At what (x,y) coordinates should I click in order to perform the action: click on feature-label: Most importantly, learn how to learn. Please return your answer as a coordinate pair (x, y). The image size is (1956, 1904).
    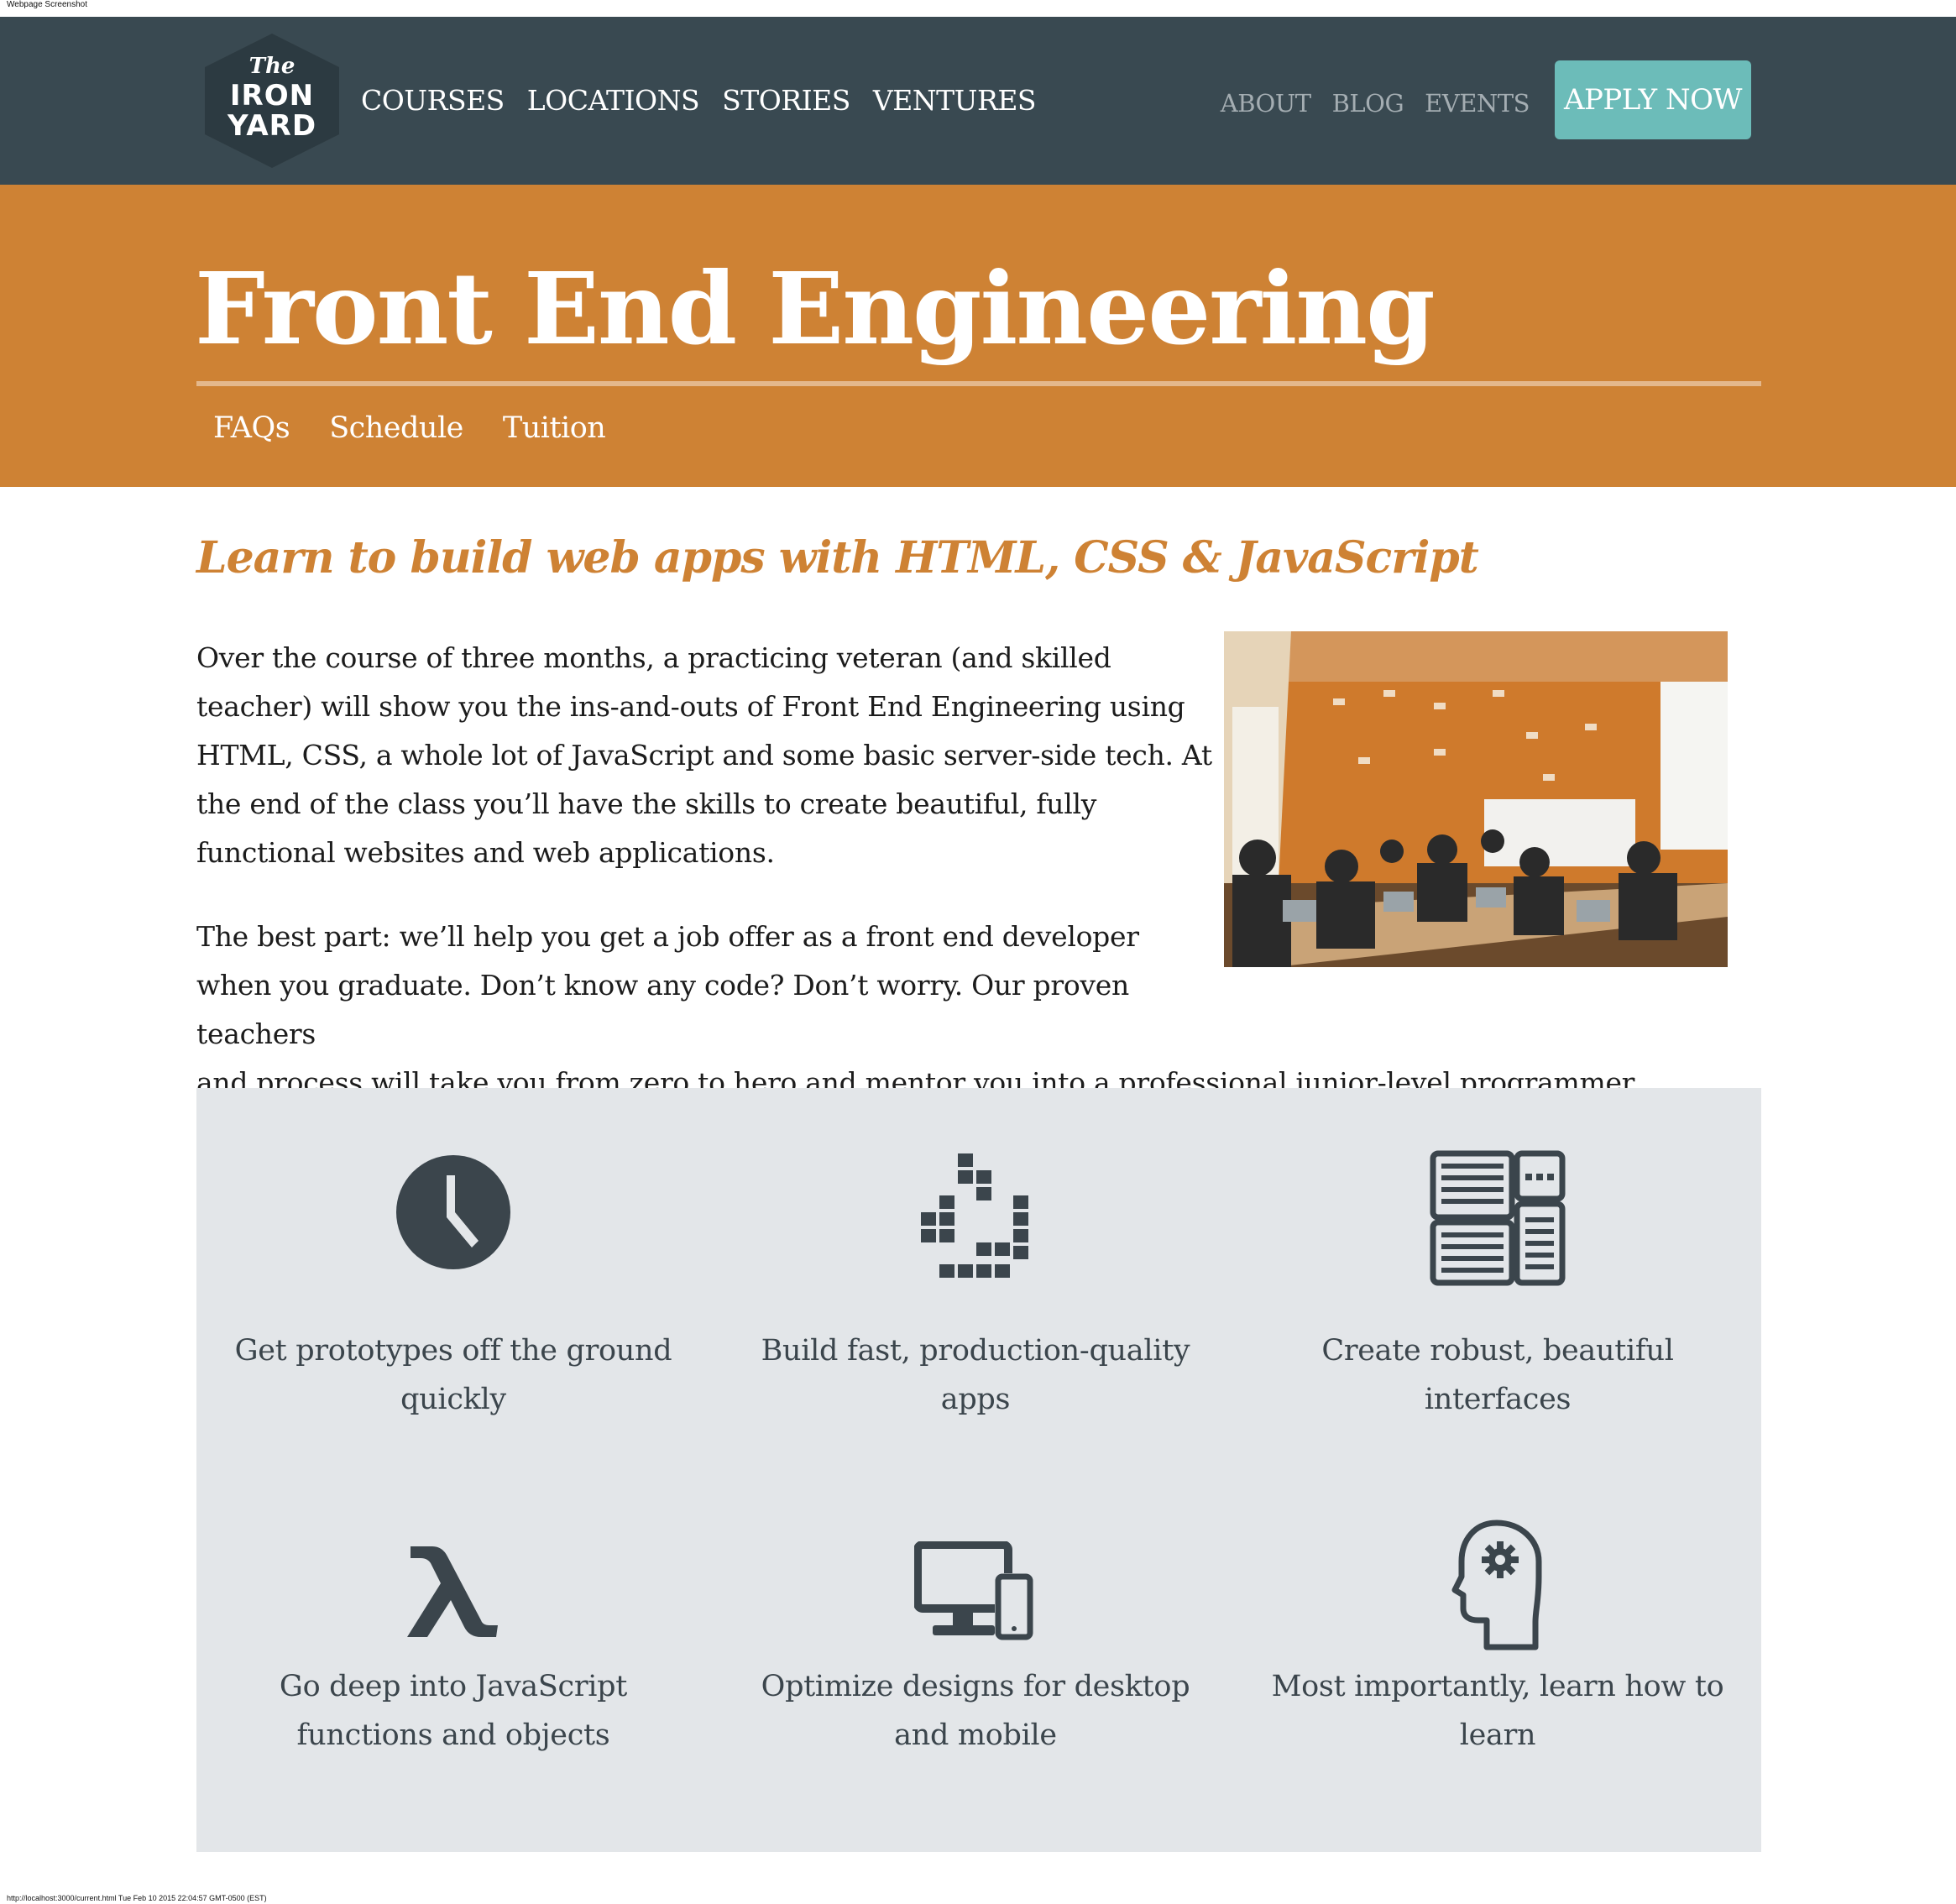
    Looking at the image, I should click on (1497, 1711).